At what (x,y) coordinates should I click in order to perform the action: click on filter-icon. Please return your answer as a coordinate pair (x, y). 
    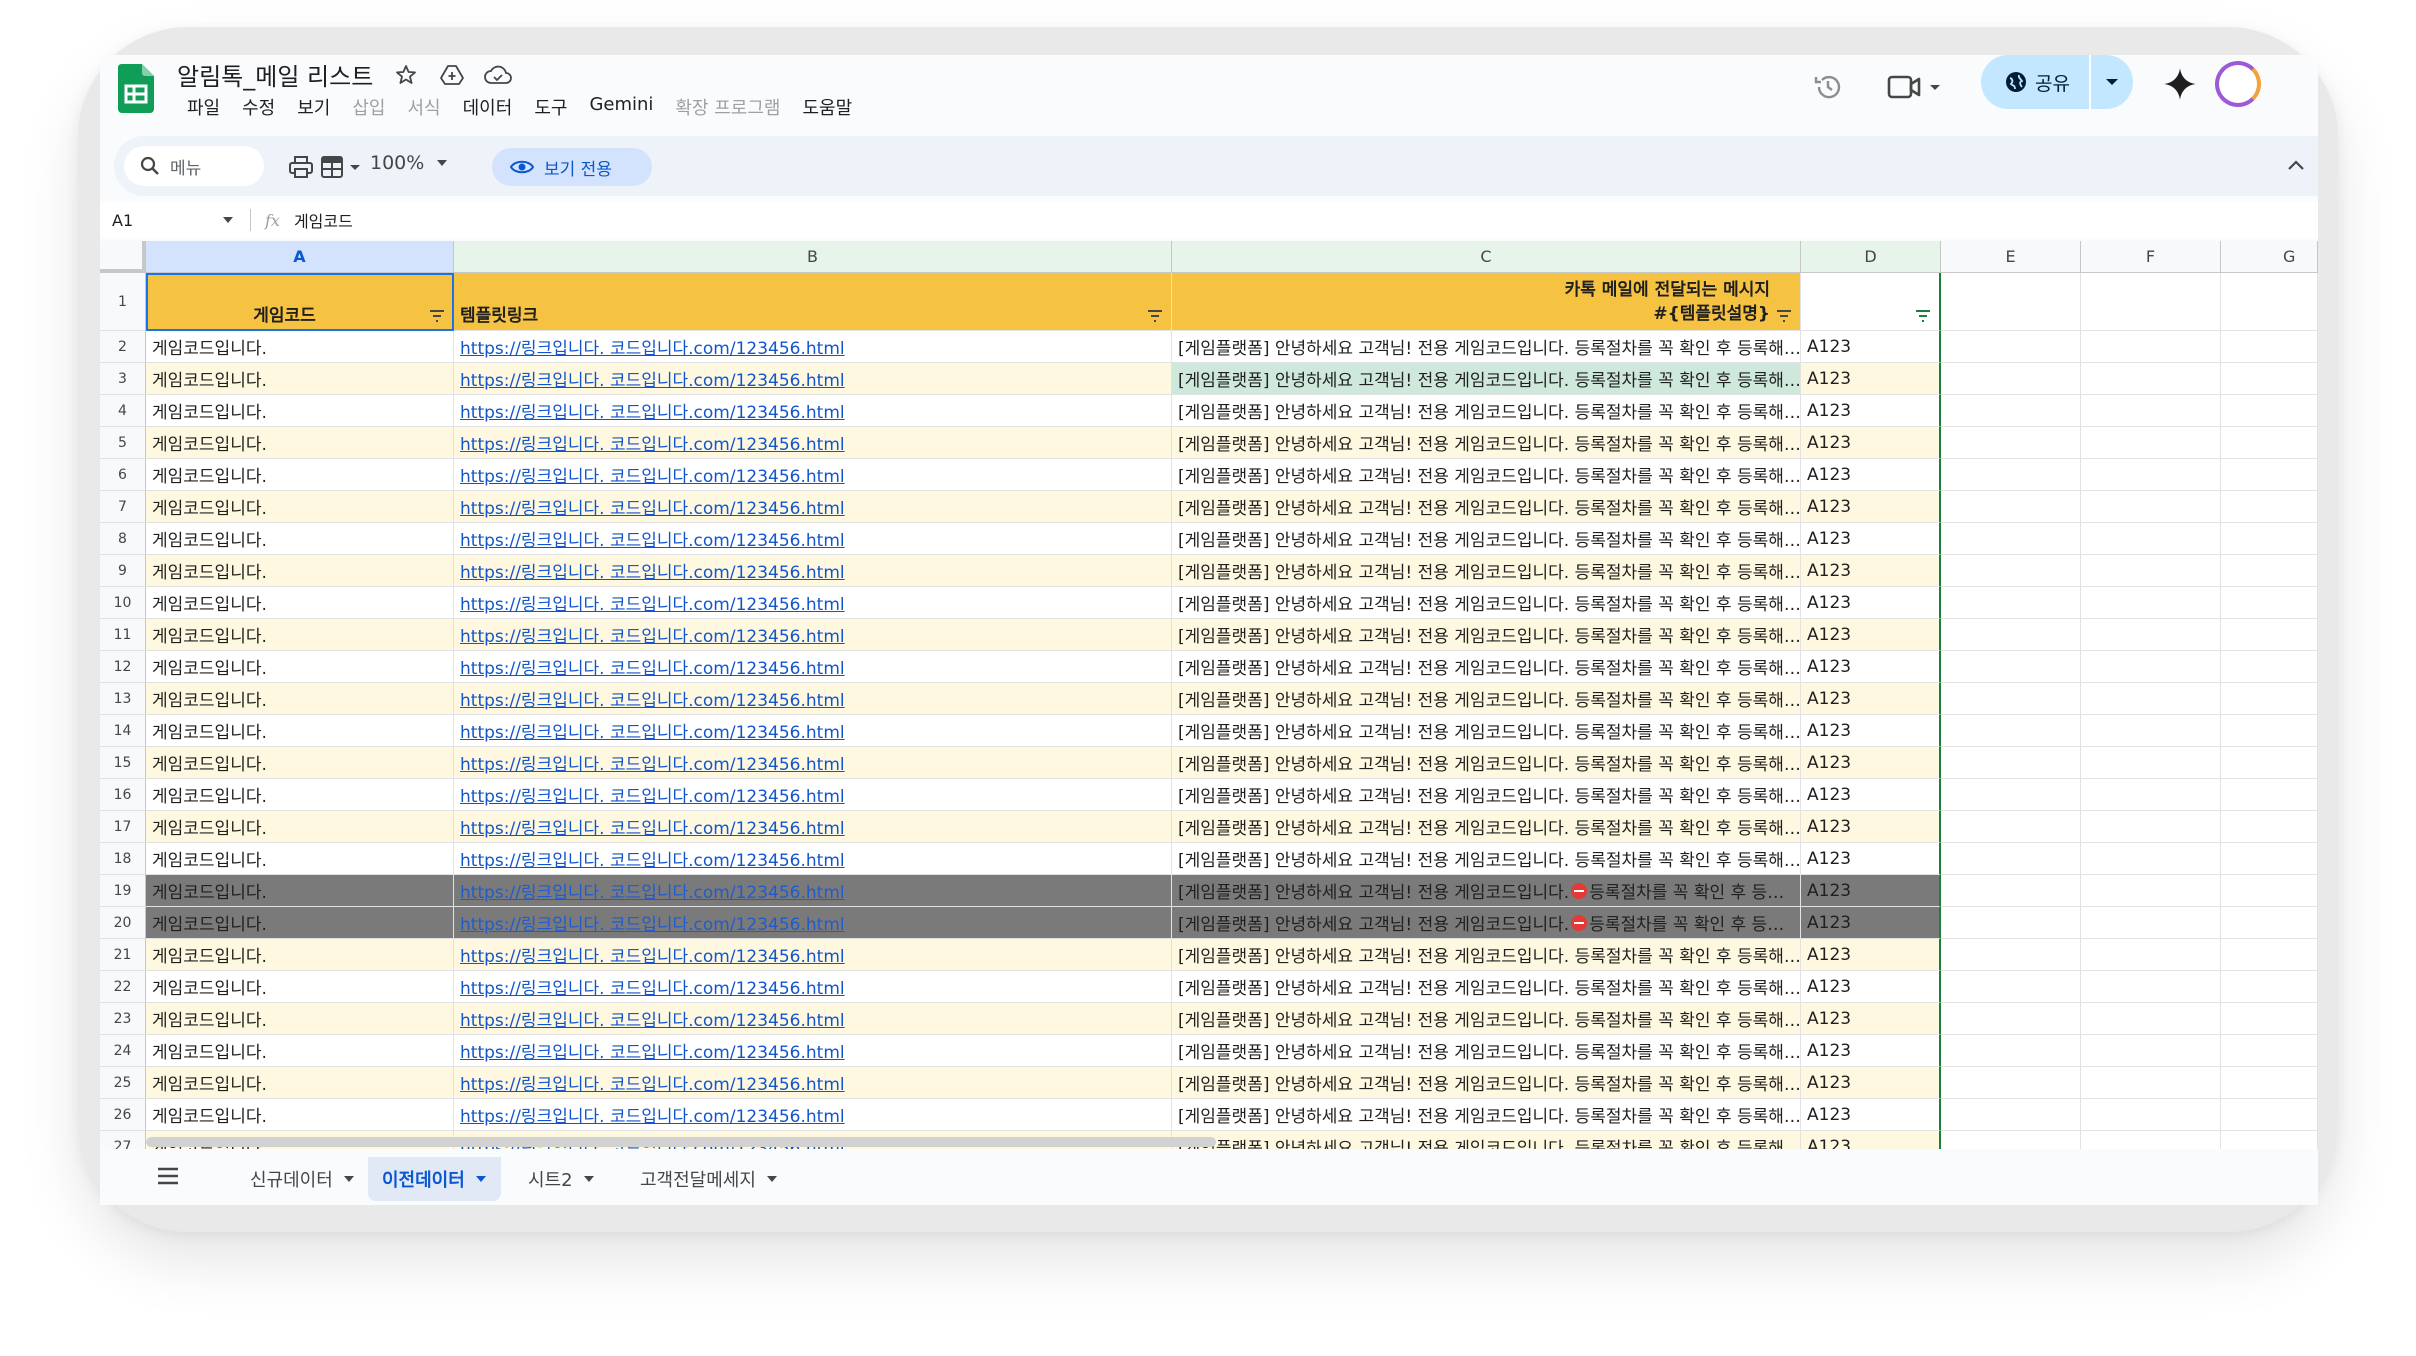
    Looking at the image, I should click on (437, 316).